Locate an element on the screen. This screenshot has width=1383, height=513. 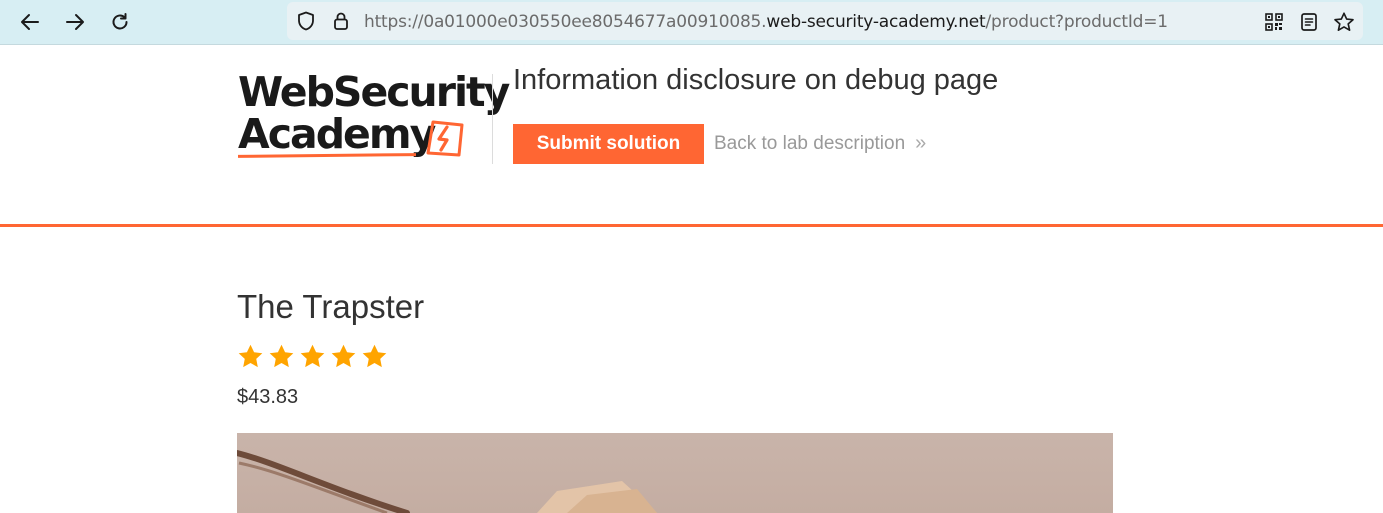
rating-stars is located at coordinates (312, 356).